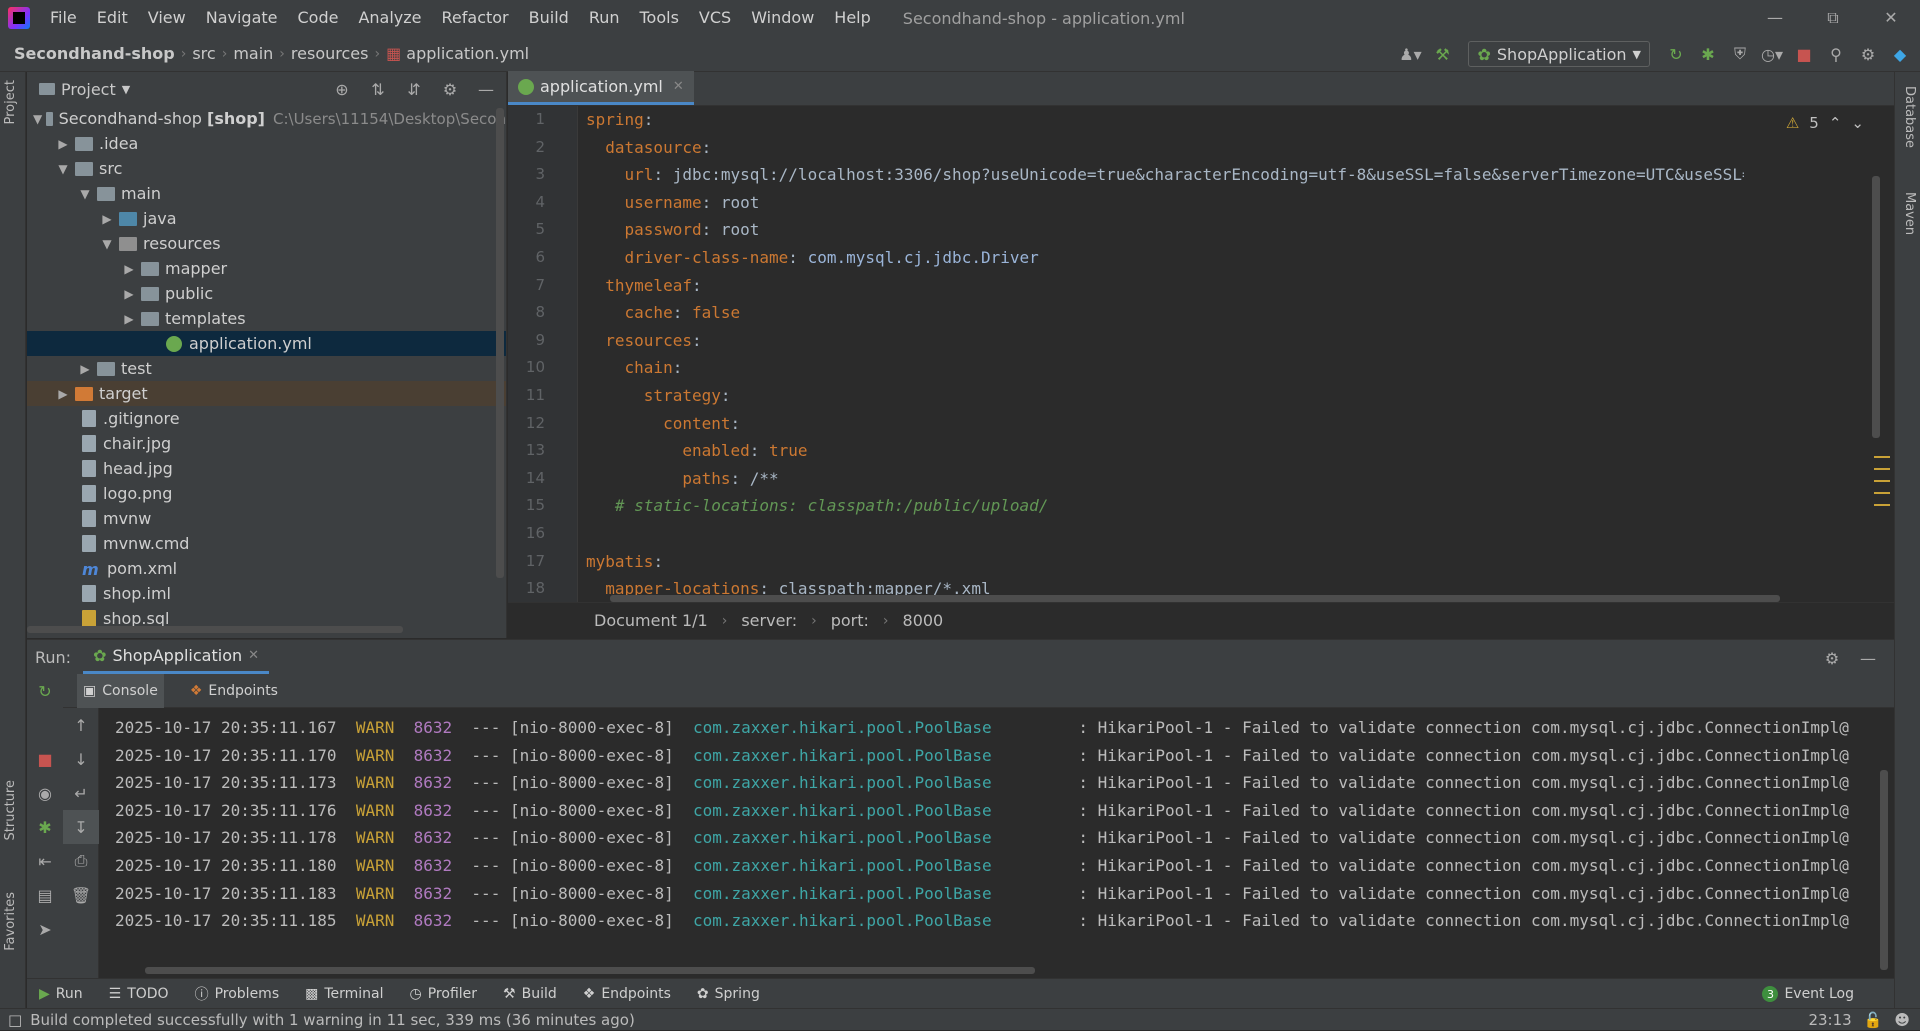  What do you see at coordinates (90, 53) in the screenshot?
I see `breadcrumb-project: Secondhand-shop` at bounding box center [90, 53].